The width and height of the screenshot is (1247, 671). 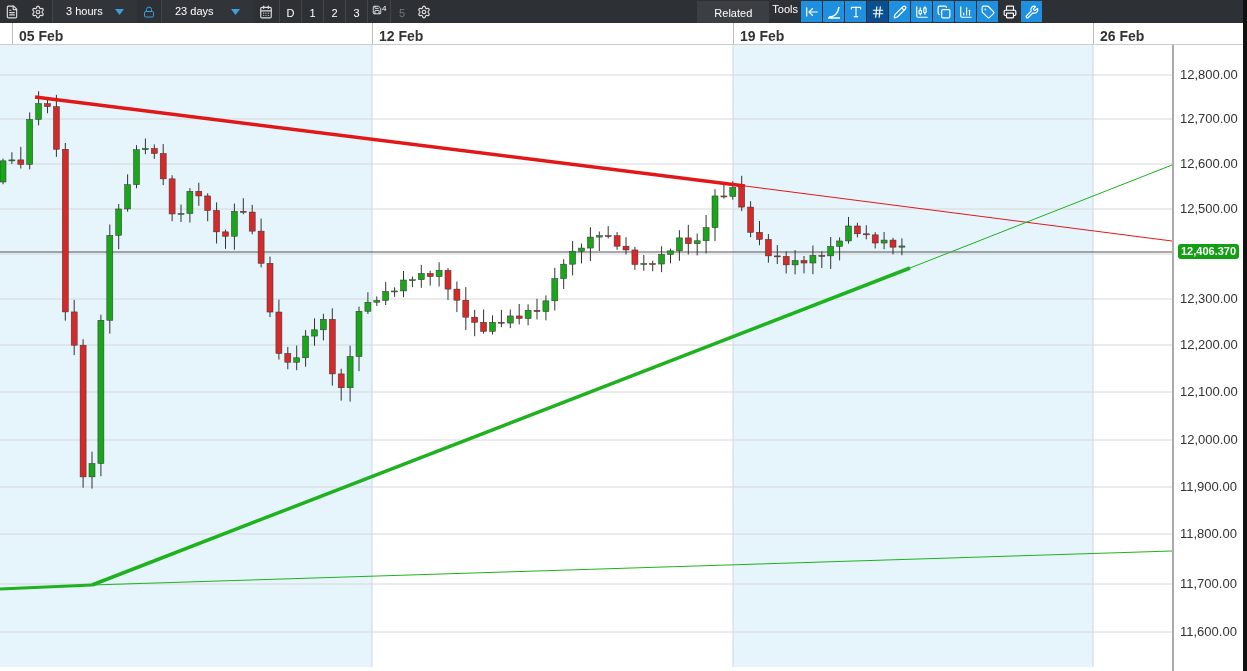 I want to click on price-label: 11,800.00, so click(x=1208, y=533).